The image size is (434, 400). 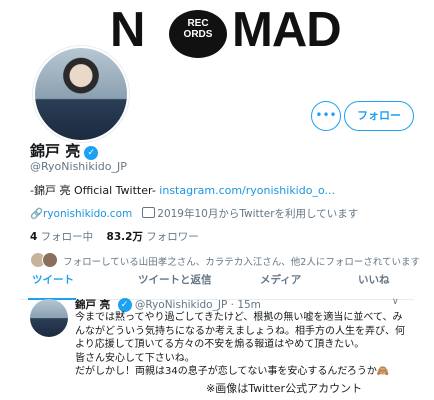 I want to click on tweet-author-name: 錦戸 亮, so click(x=92, y=305).